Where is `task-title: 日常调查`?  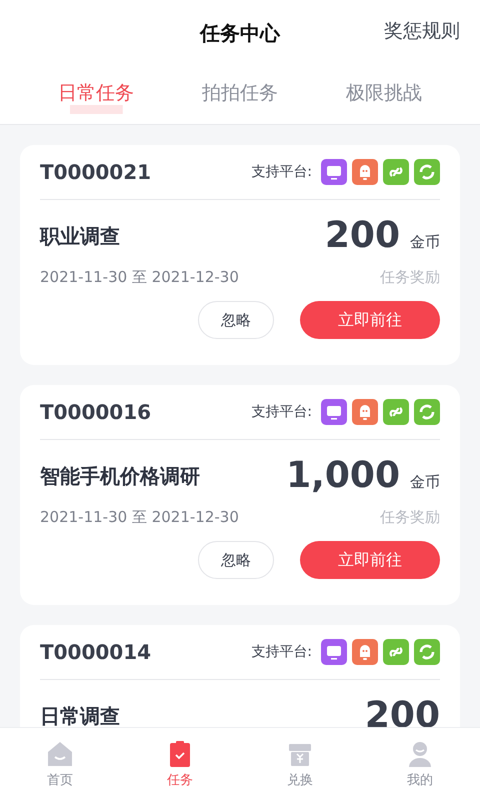
task-title: 日常调查 is located at coordinates (80, 714).